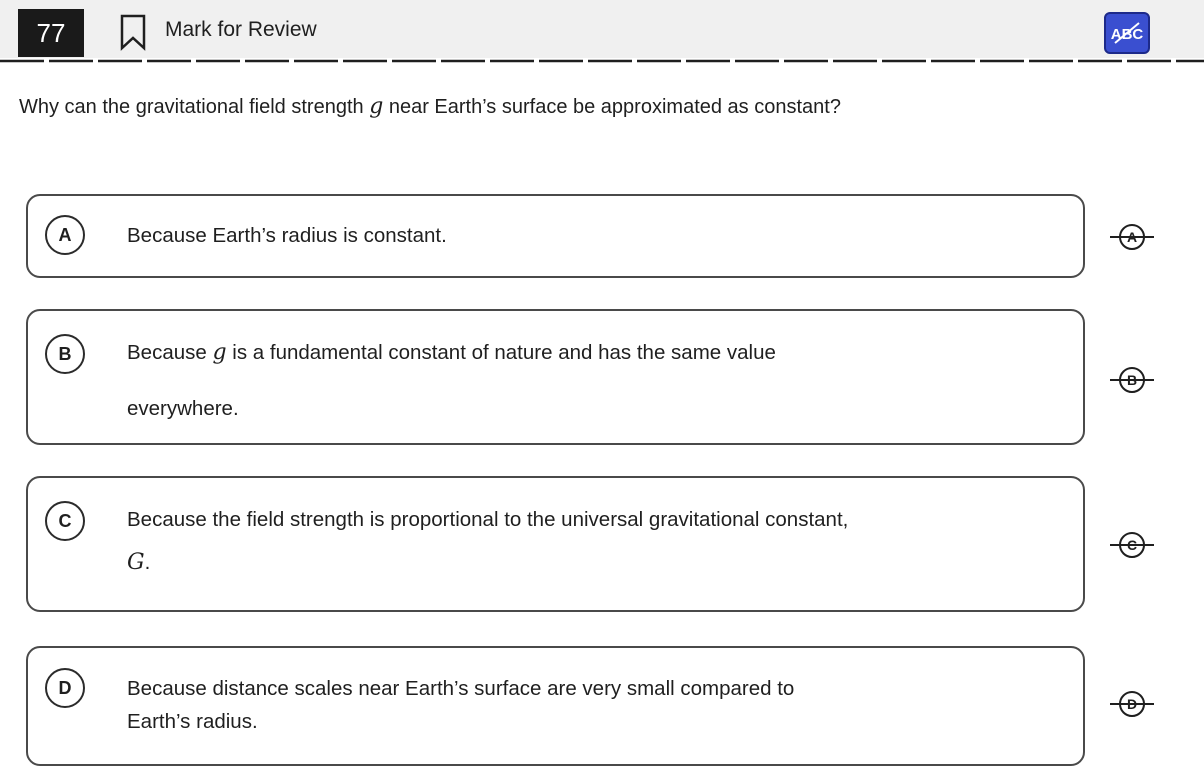 The width and height of the screenshot is (1204, 781). I want to click on svg-text: ABC, so click(1127, 34).